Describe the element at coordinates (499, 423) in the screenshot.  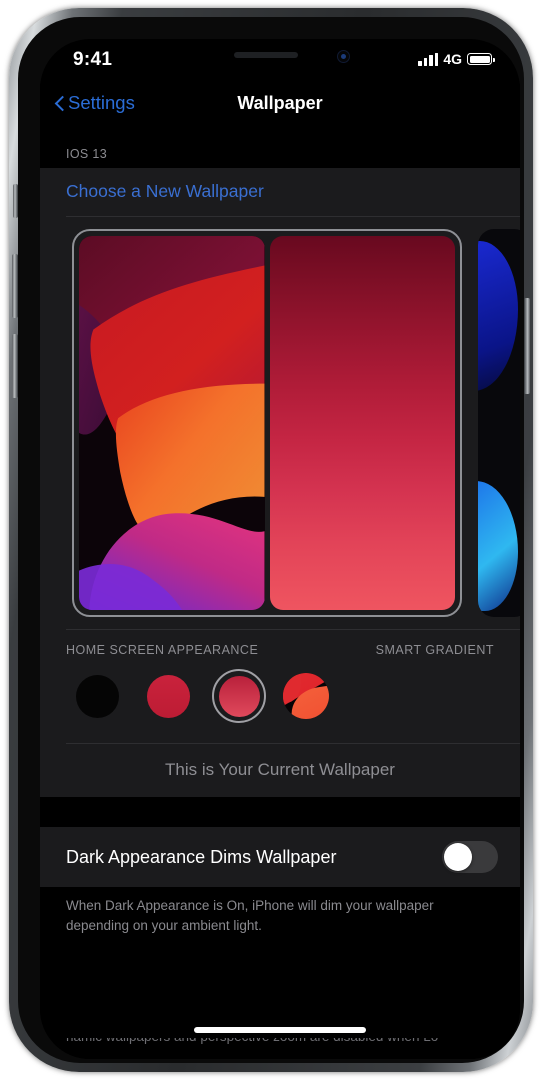
I see `next-wallpaper-thumbnail` at that location.